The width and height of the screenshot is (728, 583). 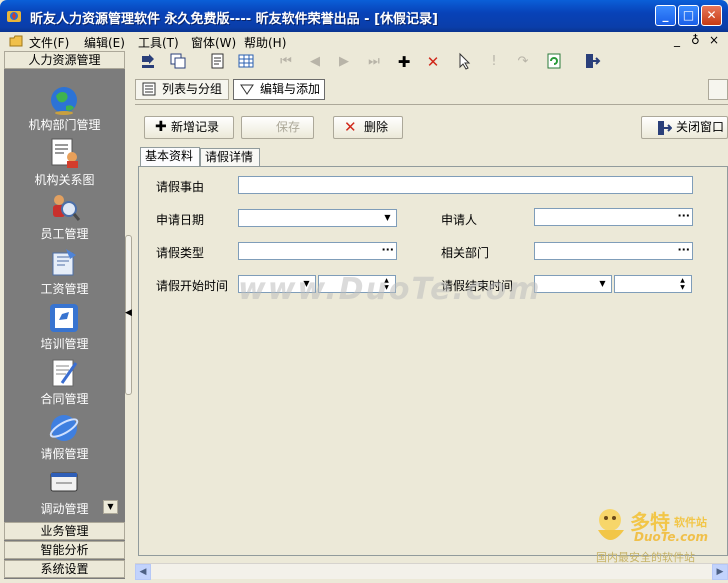 What do you see at coordinates (404, 62) in the screenshot?
I see `add-icon: ✚` at bounding box center [404, 62].